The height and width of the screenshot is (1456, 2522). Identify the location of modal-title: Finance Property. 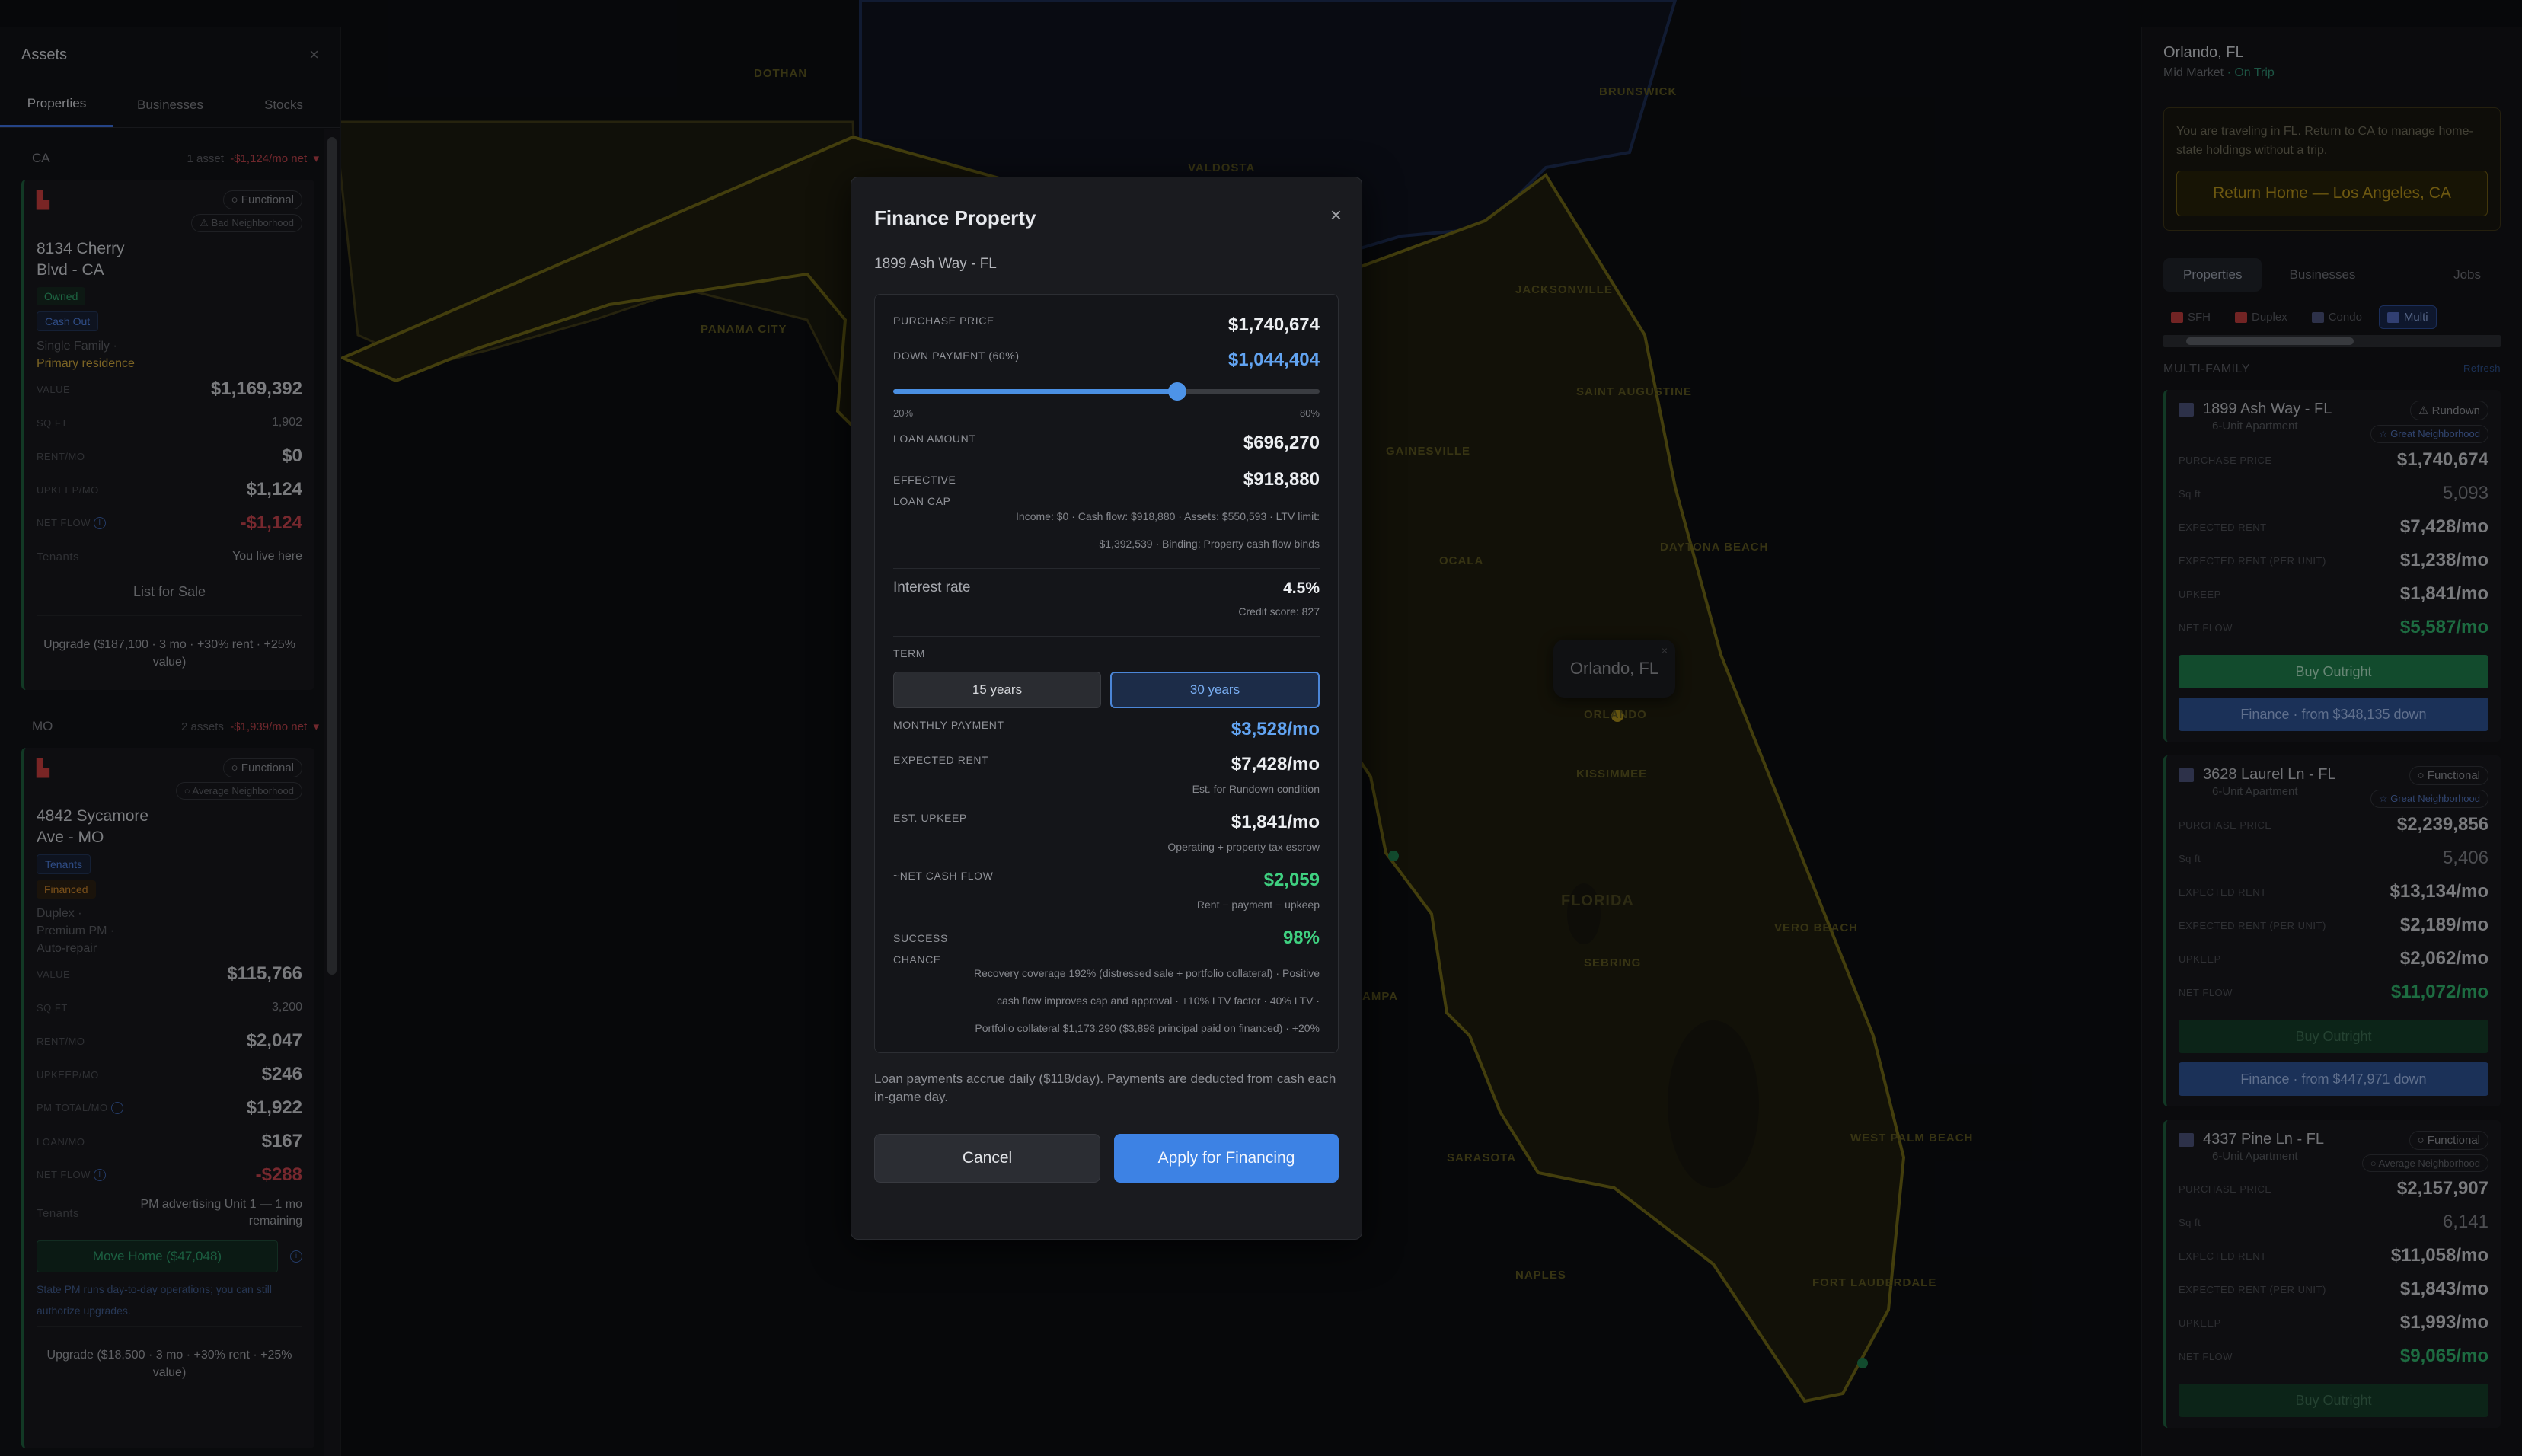
(955, 217).